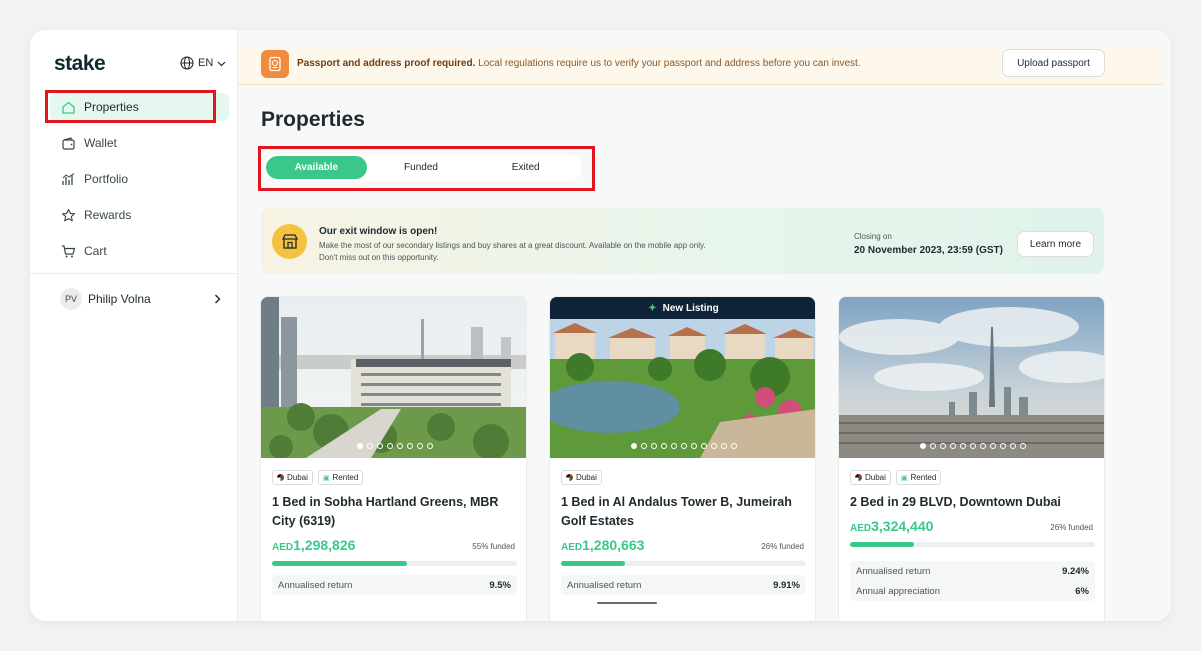  Describe the element at coordinates (873, 236) in the screenshot. I see `closing-label: Closing on` at that location.